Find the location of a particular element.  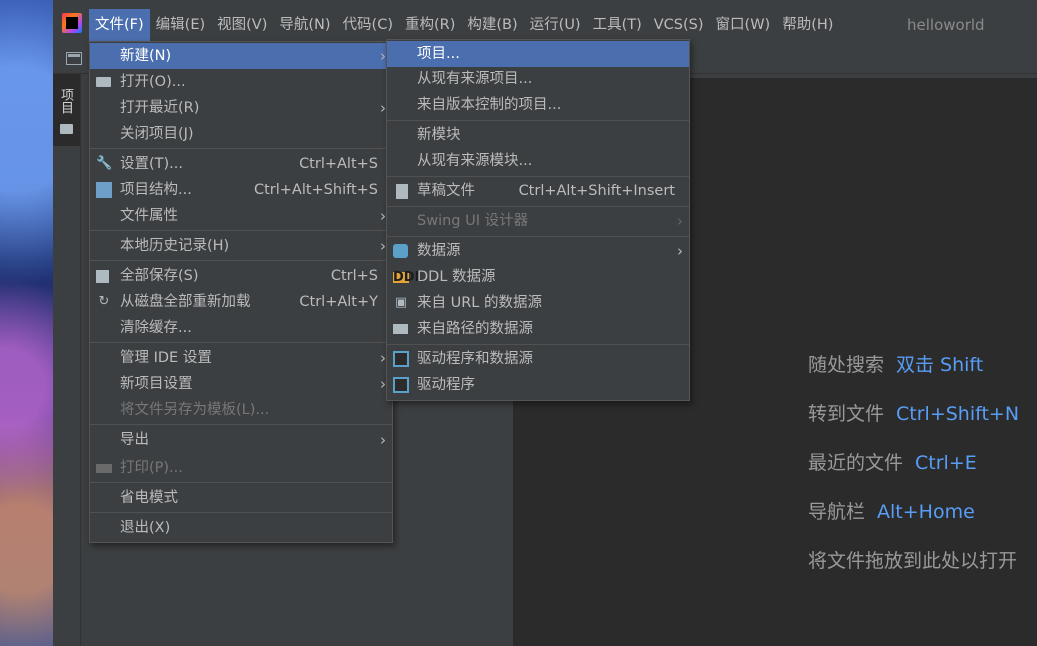

menu-item-new: 新建(N) › is located at coordinates (241, 56).